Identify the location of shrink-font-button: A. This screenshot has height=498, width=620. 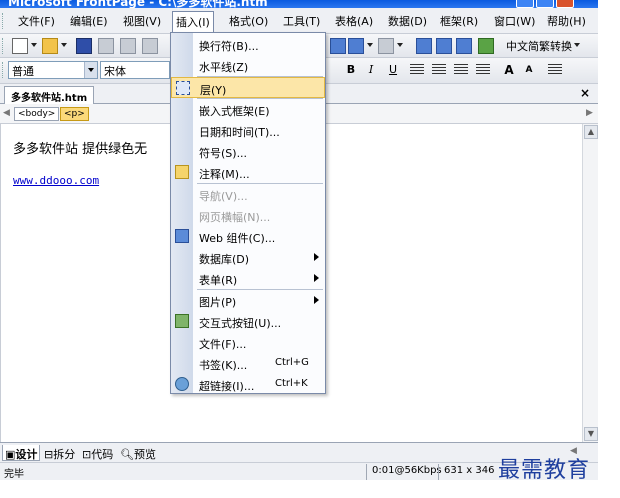
(529, 70).